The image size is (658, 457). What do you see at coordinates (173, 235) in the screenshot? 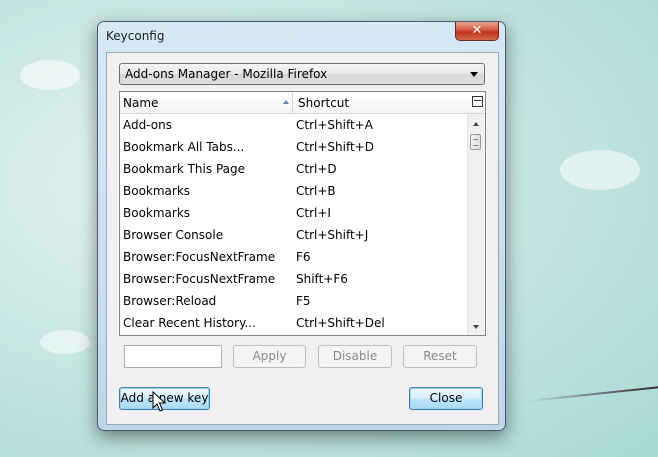
I see `list-item-name: Browser Console` at bounding box center [173, 235].